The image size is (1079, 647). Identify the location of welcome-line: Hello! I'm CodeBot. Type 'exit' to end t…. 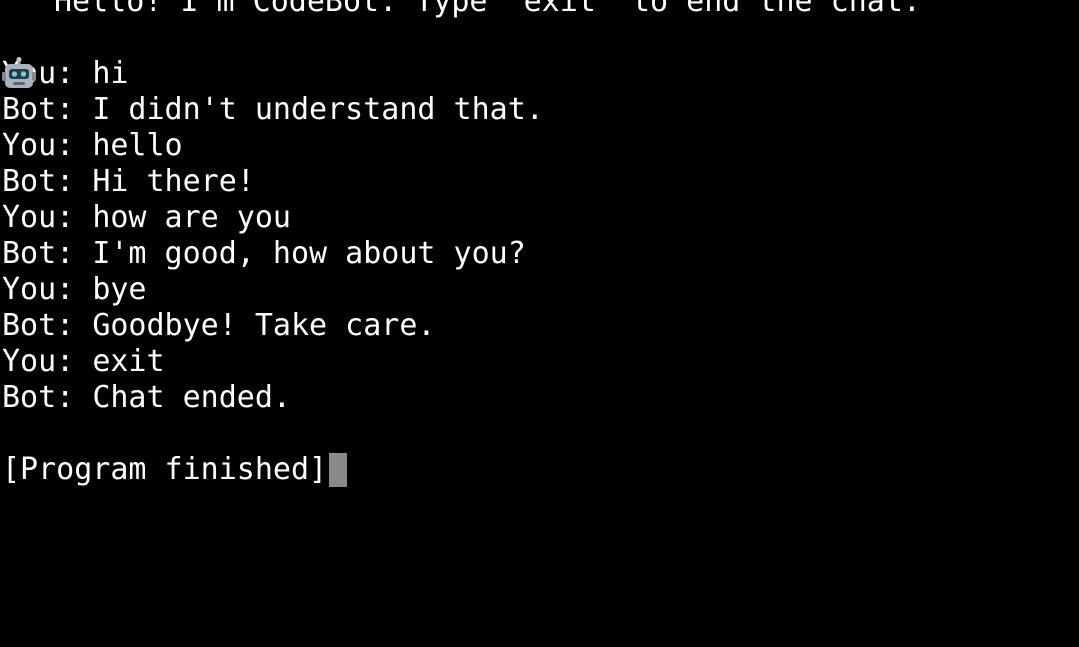
(540, 44).